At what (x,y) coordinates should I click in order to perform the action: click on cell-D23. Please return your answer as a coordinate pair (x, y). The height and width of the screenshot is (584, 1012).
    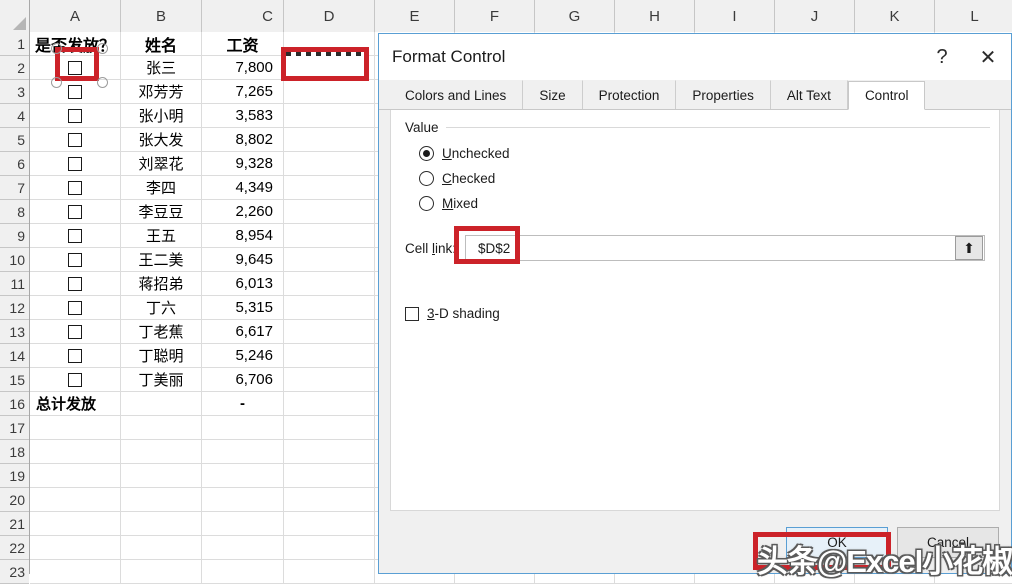
    Looking at the image, I should click on (329, 571).